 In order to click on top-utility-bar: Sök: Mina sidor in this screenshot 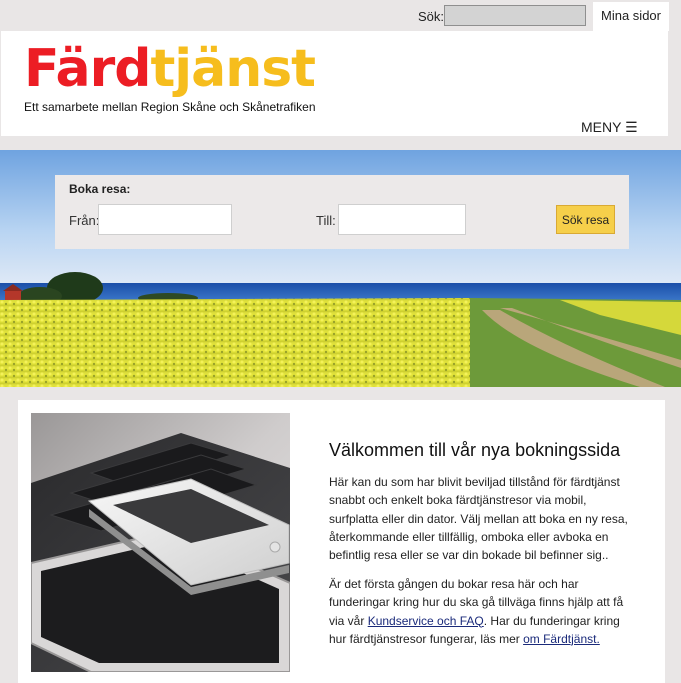, I will do `click(340, 15)`.